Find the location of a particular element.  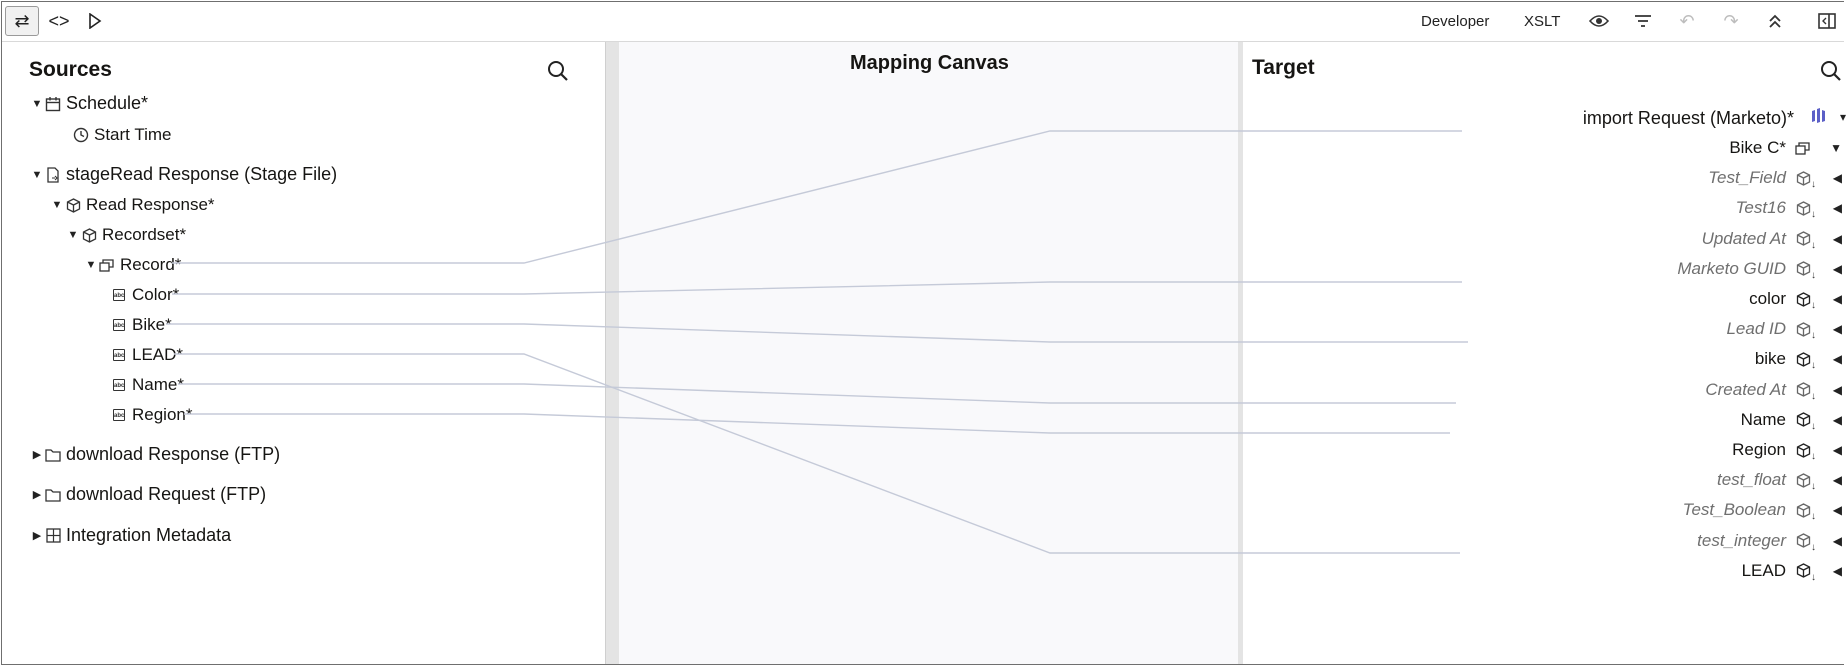

source-node-region: abc Region* is located at coordinates (151, 415).